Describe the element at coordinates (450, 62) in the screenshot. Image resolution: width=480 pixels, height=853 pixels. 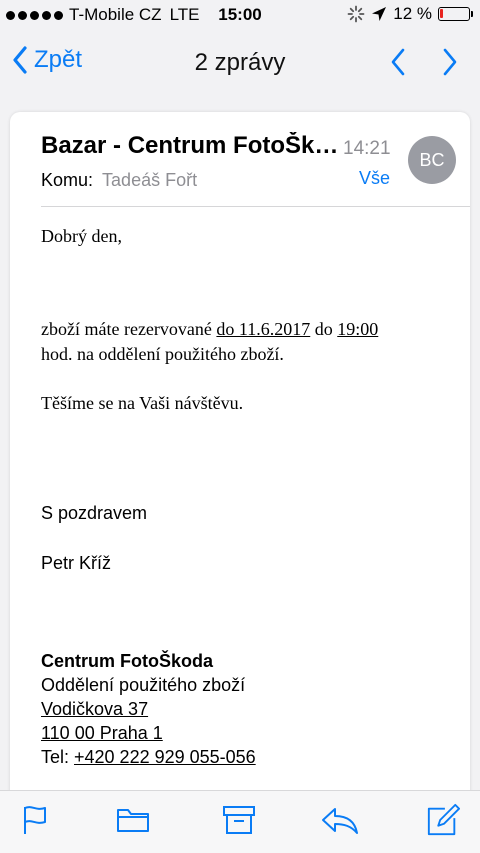
I see `next-message-icon` at that location.